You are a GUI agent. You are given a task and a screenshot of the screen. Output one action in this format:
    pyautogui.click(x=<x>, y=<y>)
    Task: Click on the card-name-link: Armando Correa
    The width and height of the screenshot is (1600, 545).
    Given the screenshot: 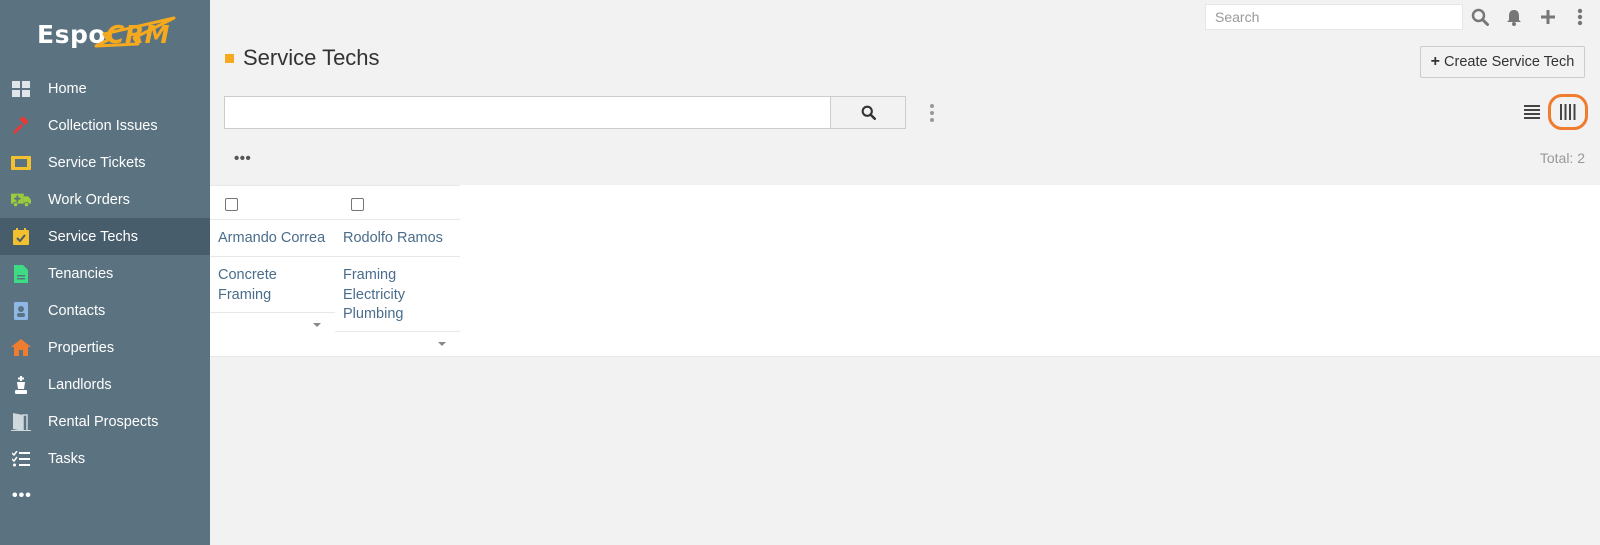 What is the action you would take?
    pyautogui.click(x=272, y=238)
    